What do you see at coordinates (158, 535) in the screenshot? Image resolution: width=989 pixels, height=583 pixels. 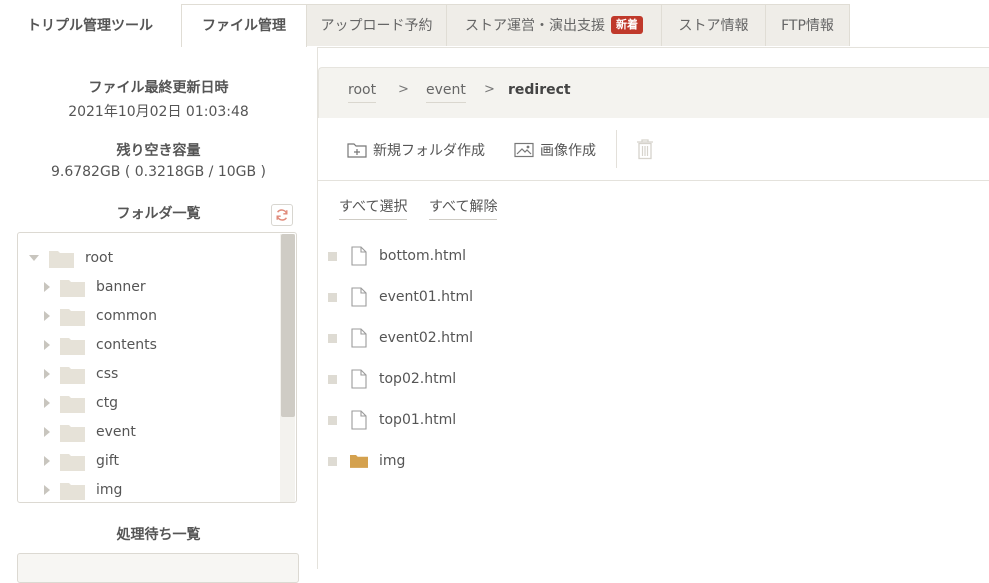 I see `queue-label: 処理待ち一覧` at bounding box center [158, 535].